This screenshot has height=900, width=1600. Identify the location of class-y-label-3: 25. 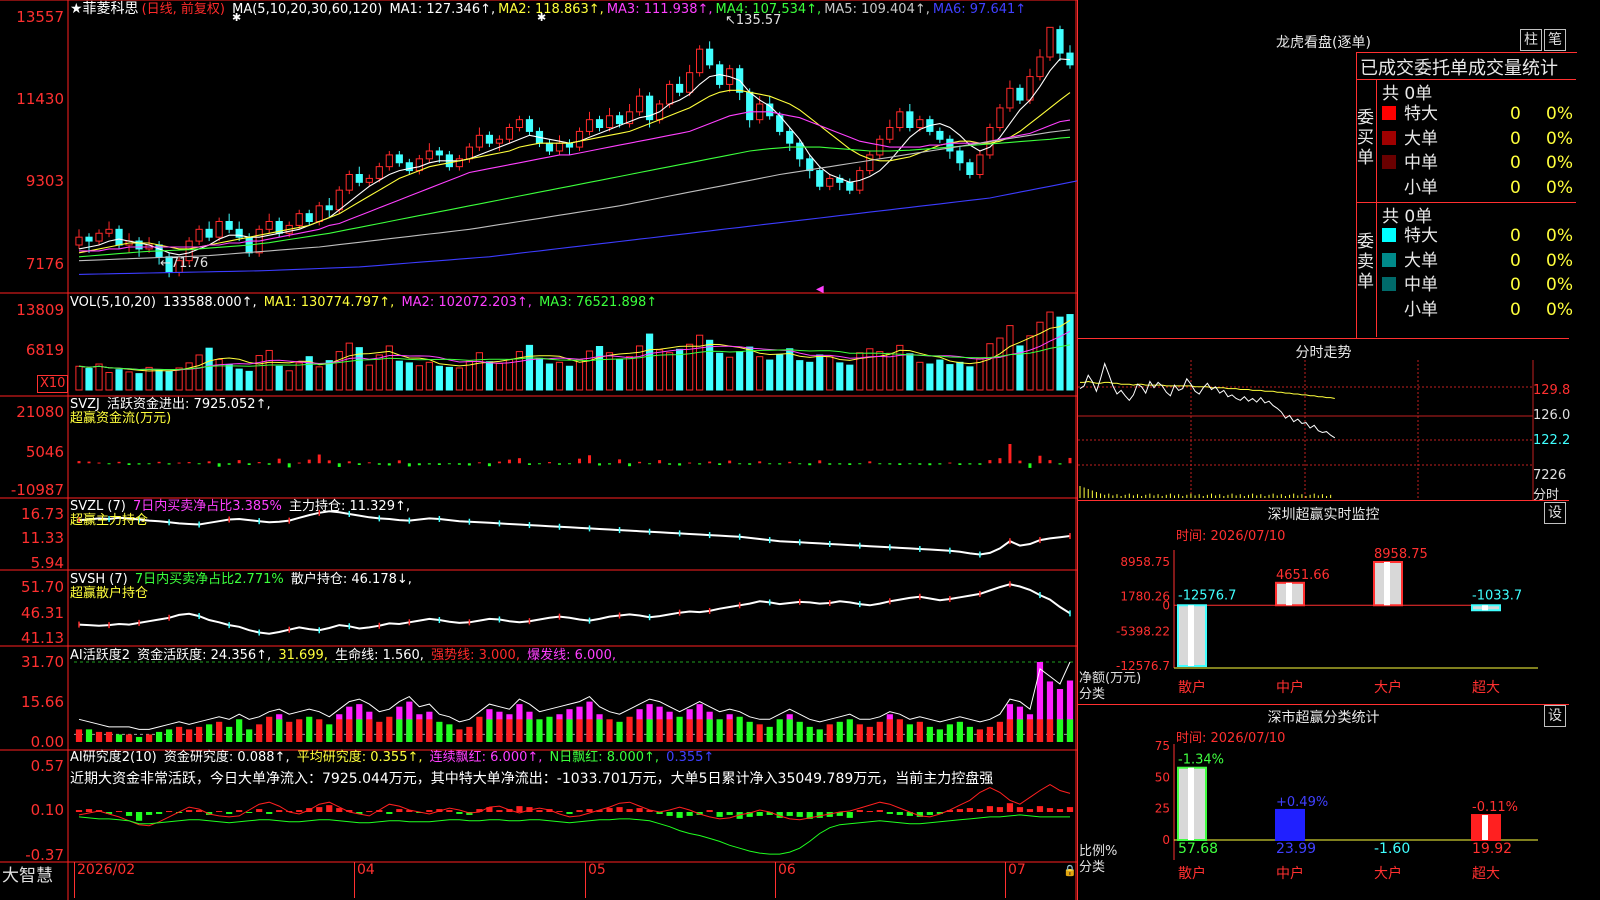
(1162, 809).